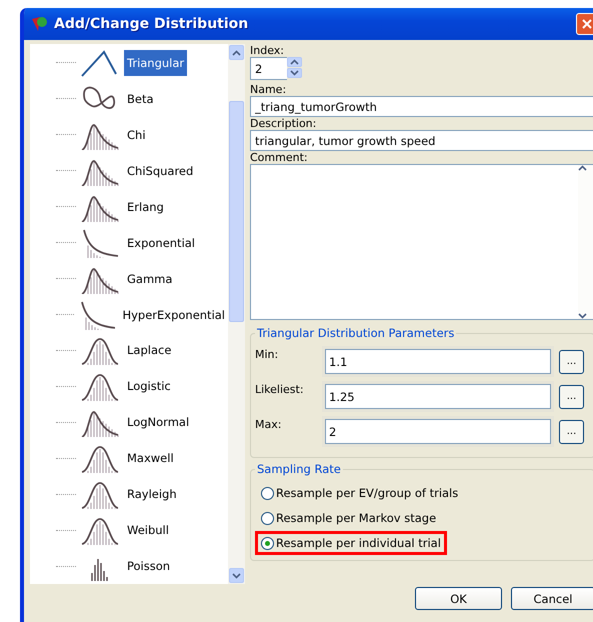  What do you see at coordinates (145, 207) in the screenshot?
I see `list-item: Erlang` at bounding box center [145, 207].